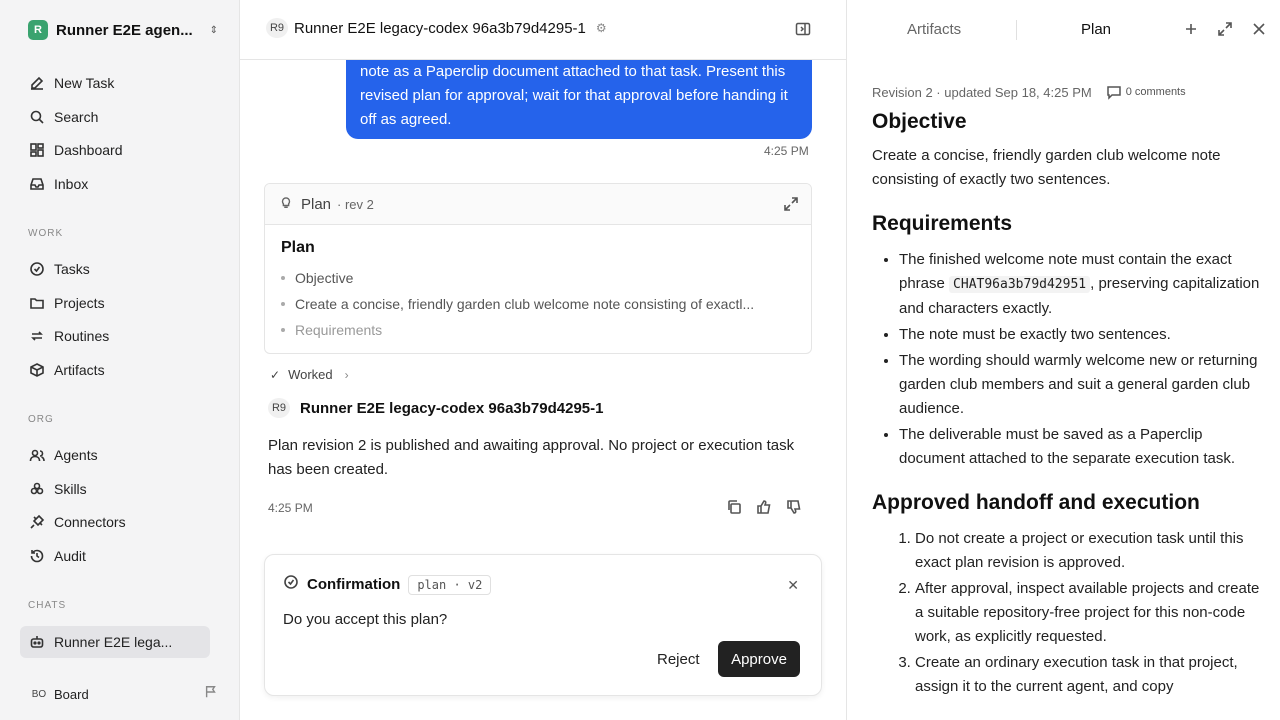 This screenshot has height=720, width=1280. What do you see at coordinates (37, 556) in the screenshot?
I see `history-icon` at bounding box center [37, 556].